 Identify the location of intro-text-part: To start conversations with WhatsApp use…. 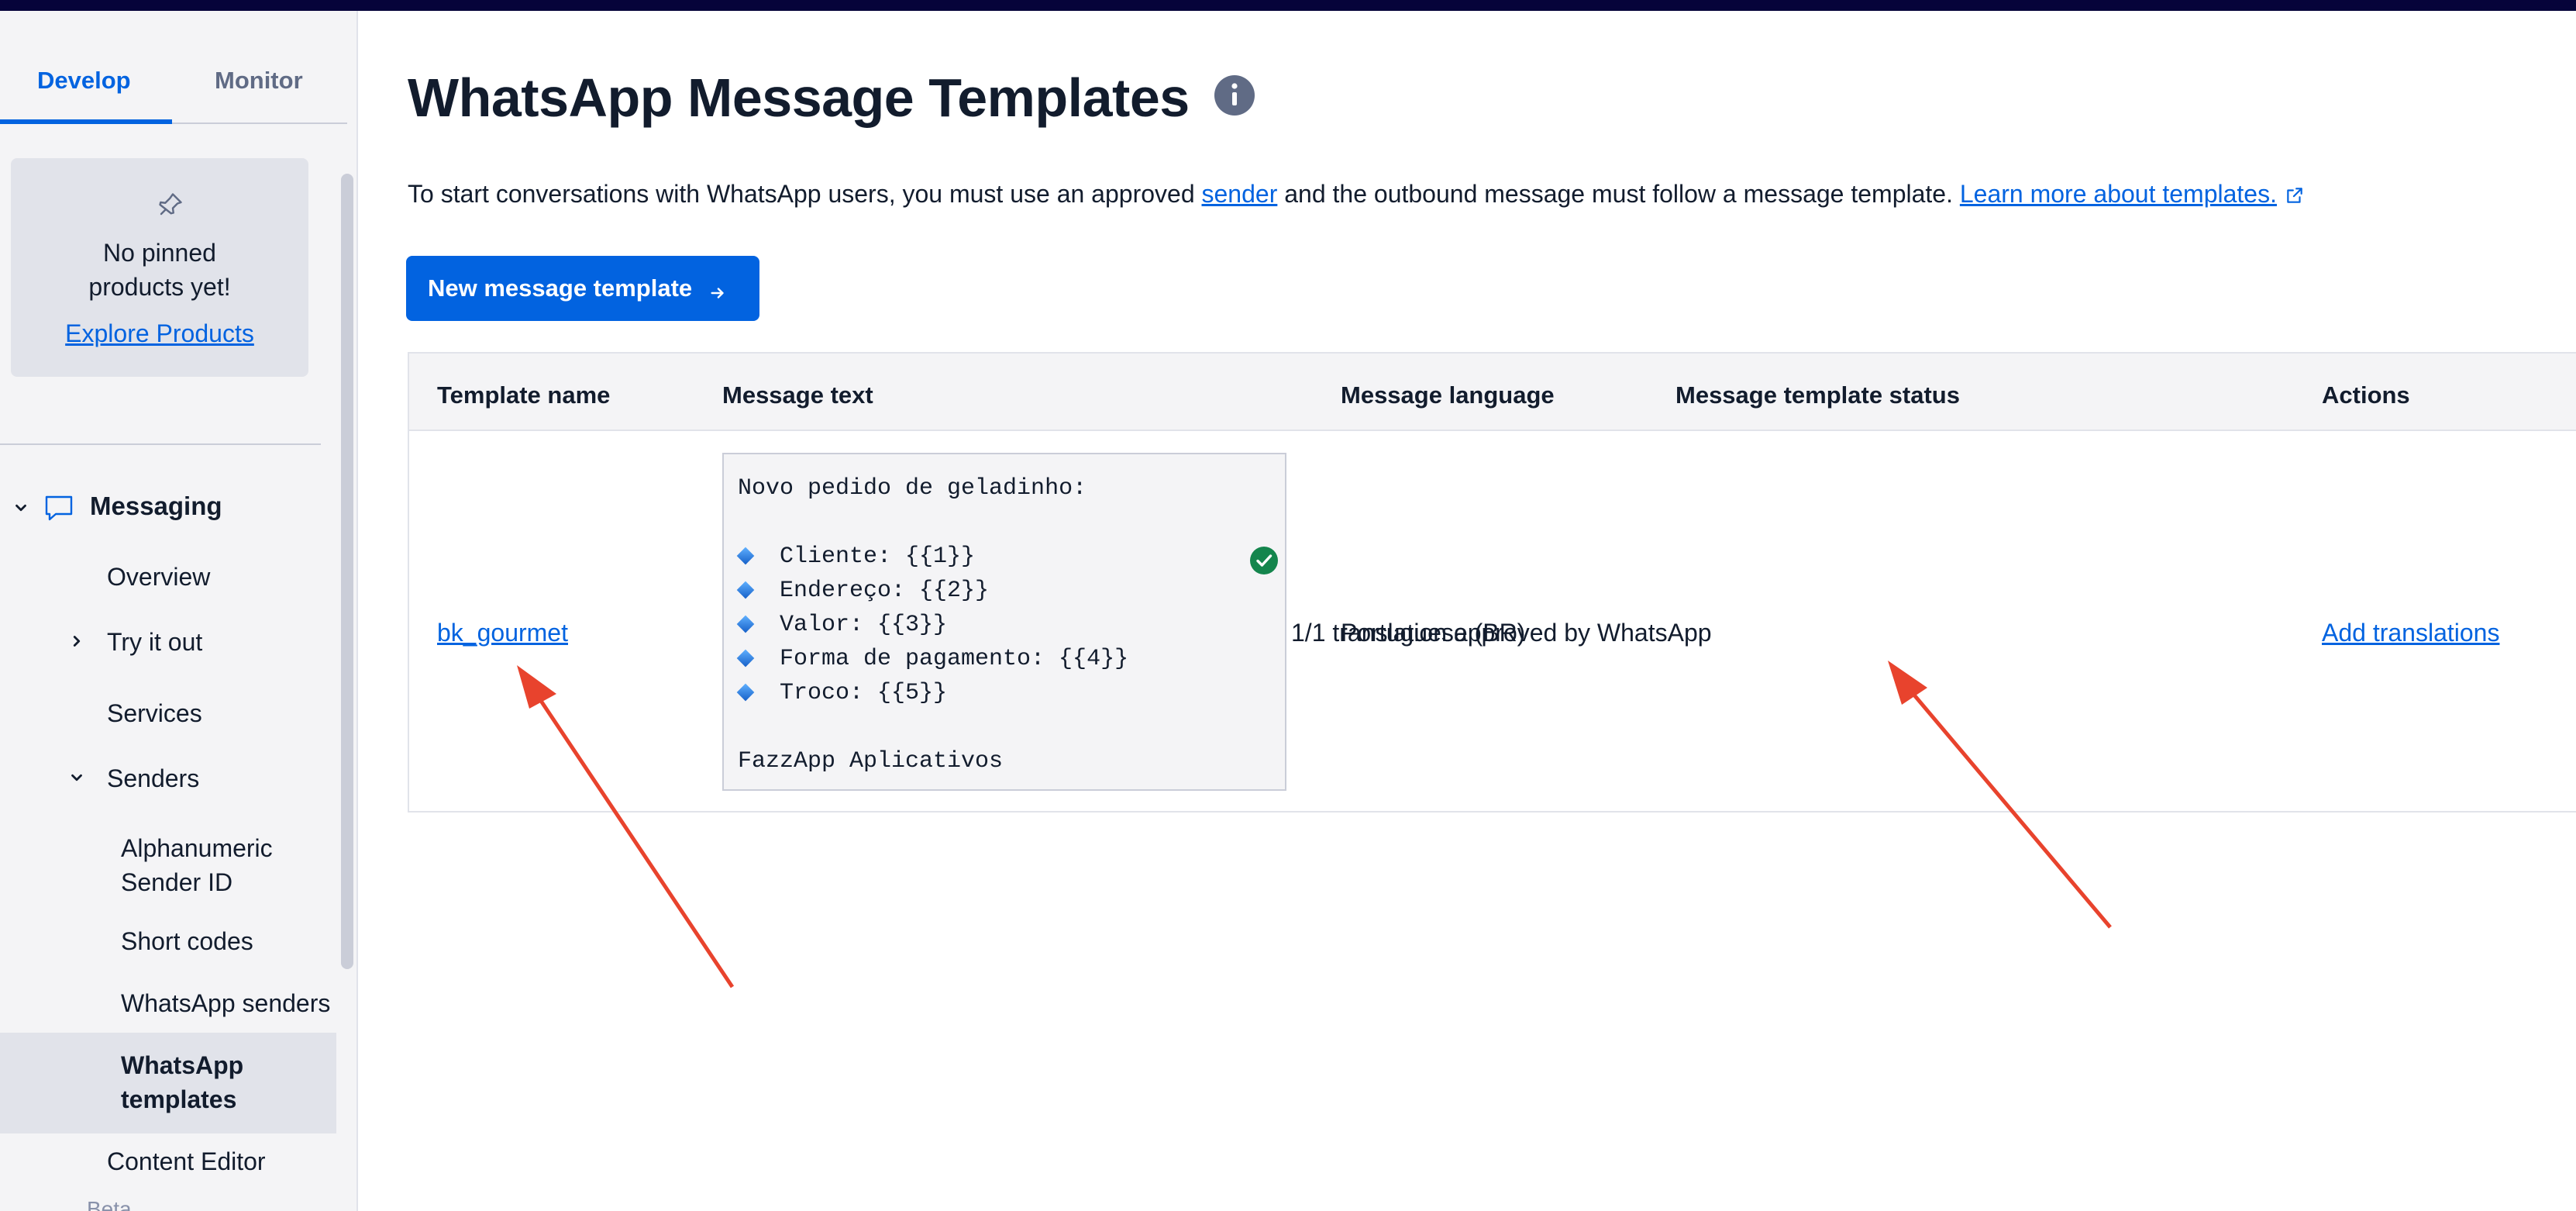
(805, 194).